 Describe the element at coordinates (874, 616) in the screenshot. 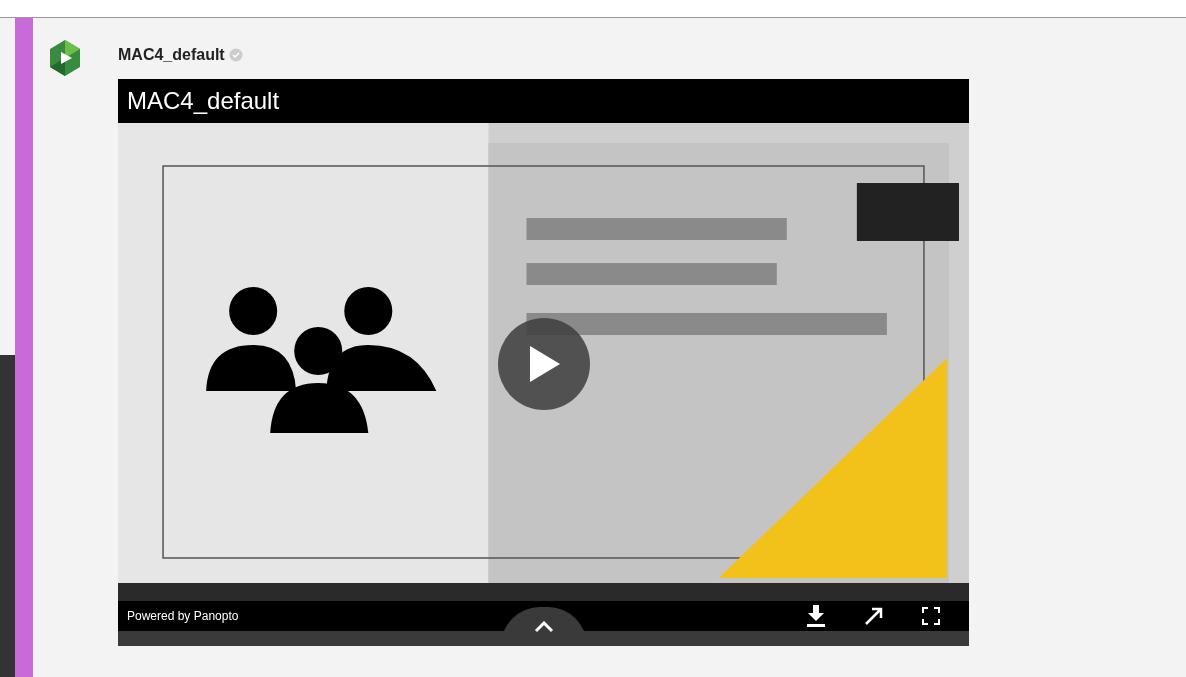

I see `pop-out-icon` at that location.